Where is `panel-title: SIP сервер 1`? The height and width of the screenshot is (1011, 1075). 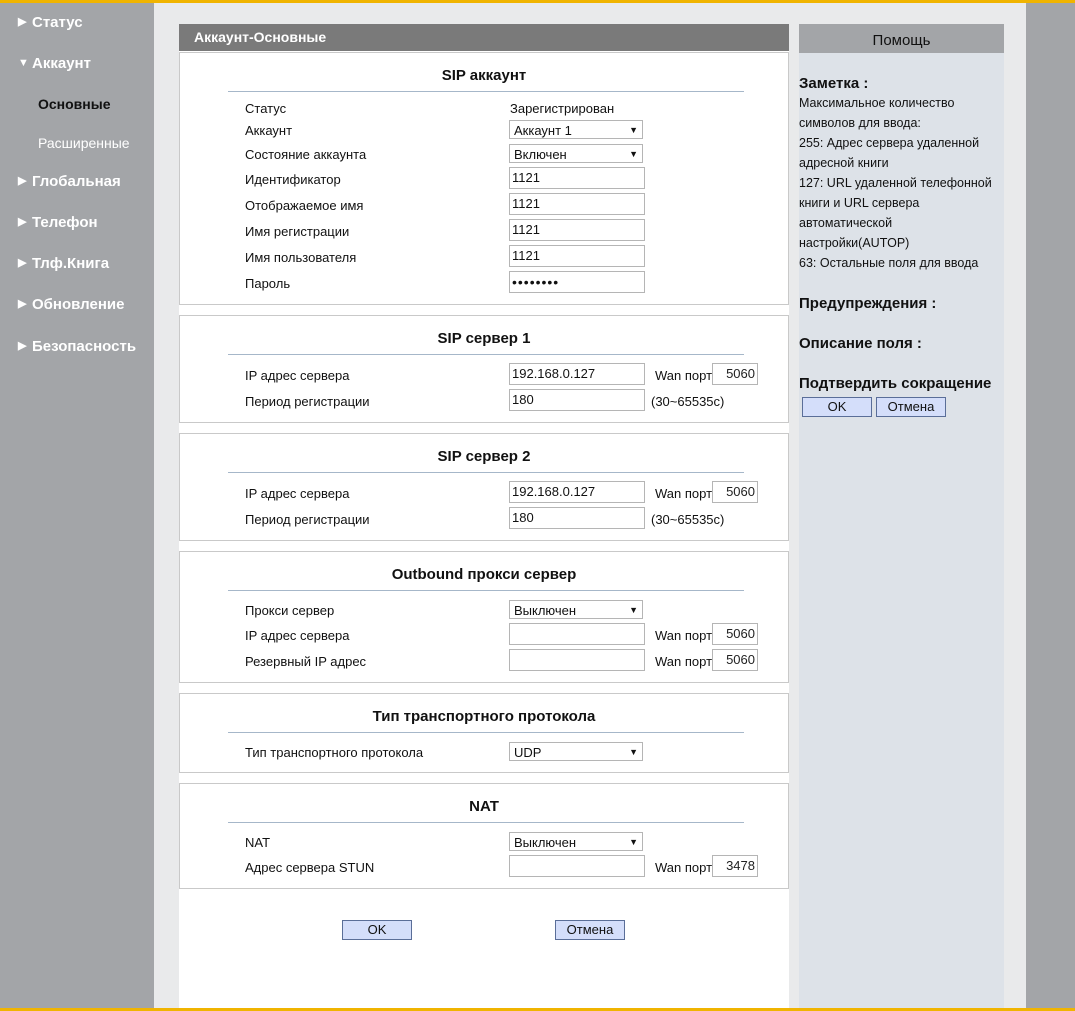 panel-title: SIP сервер 1 is located at coordinates (484, 338).